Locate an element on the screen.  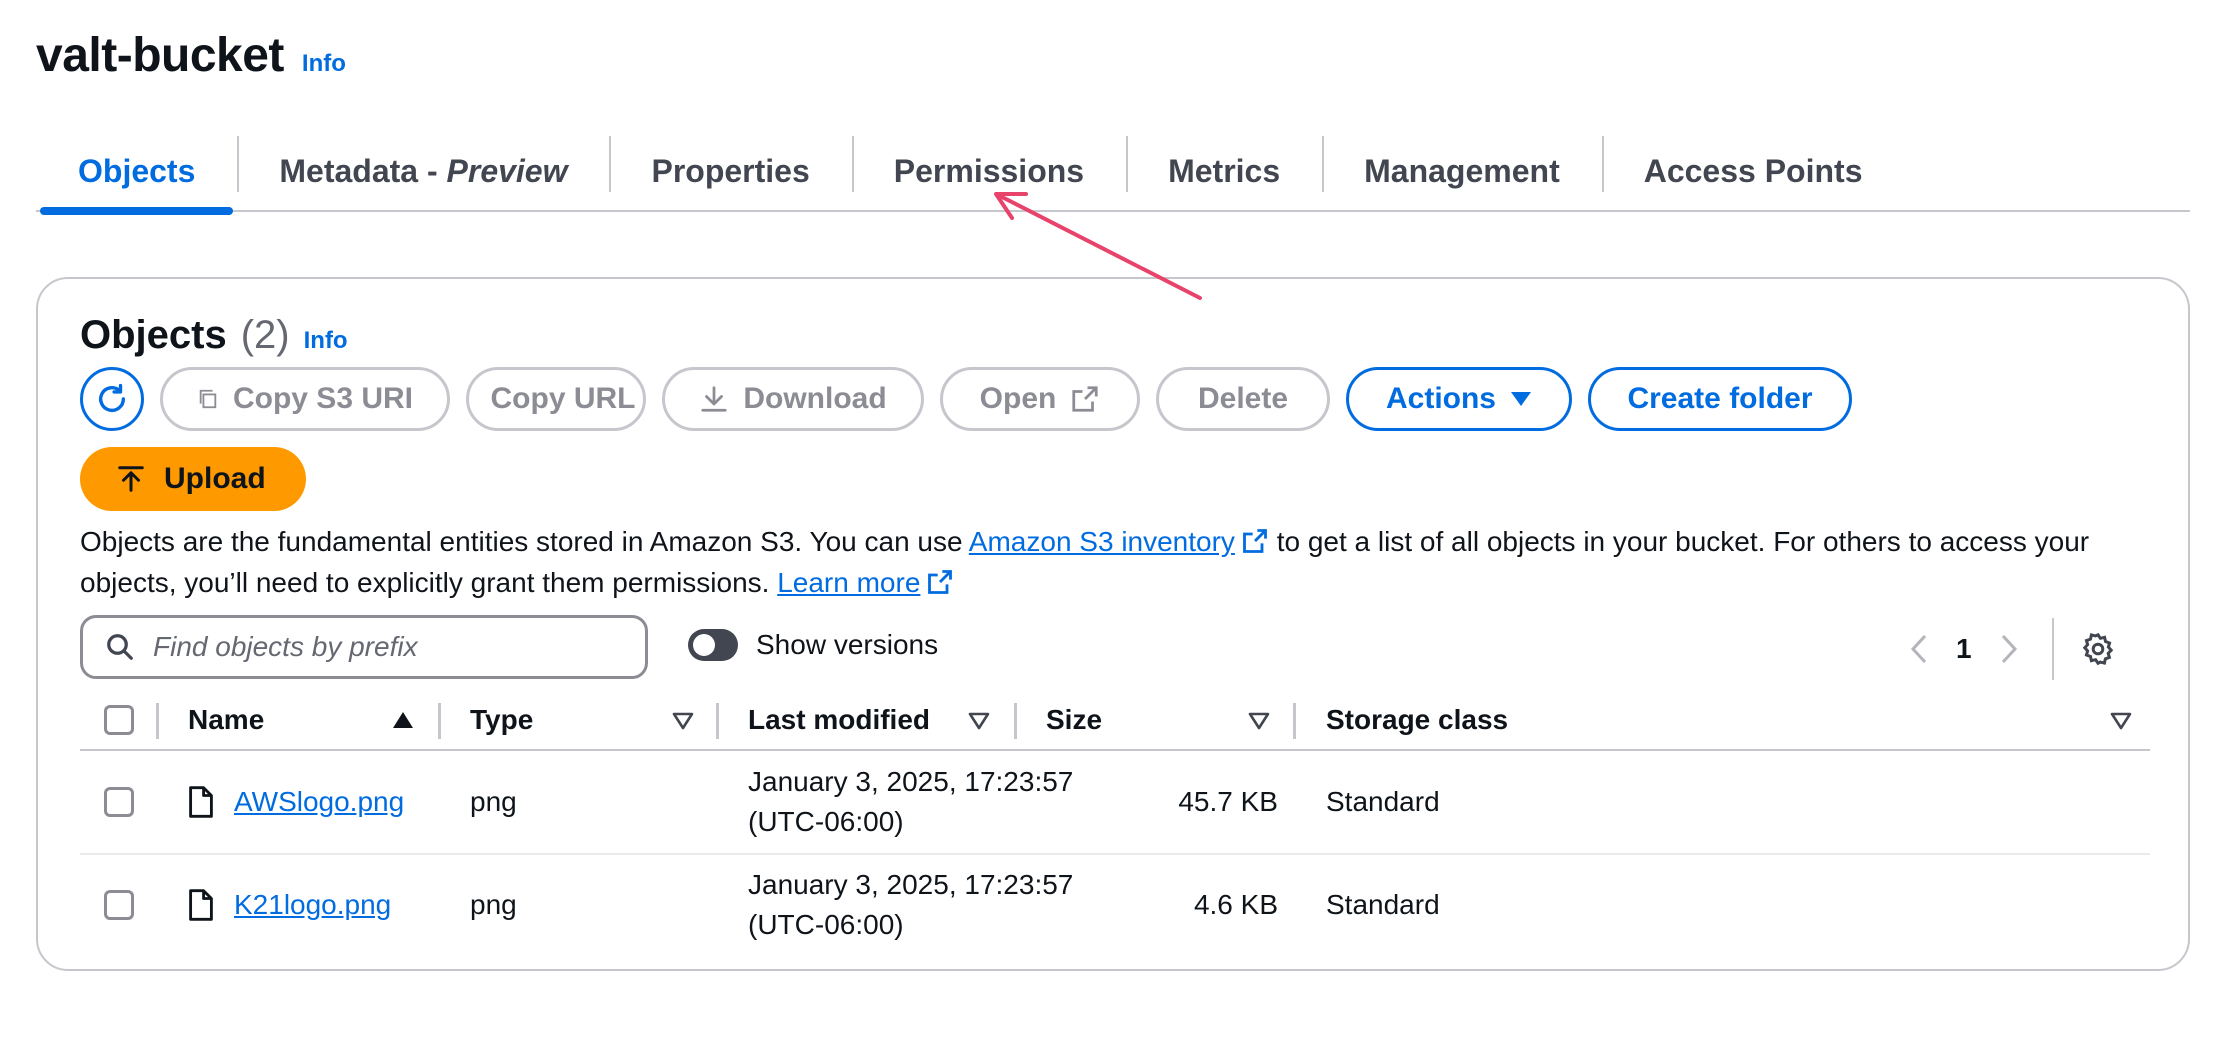
delete-label: Delete is located at coordinates (1243, 398).